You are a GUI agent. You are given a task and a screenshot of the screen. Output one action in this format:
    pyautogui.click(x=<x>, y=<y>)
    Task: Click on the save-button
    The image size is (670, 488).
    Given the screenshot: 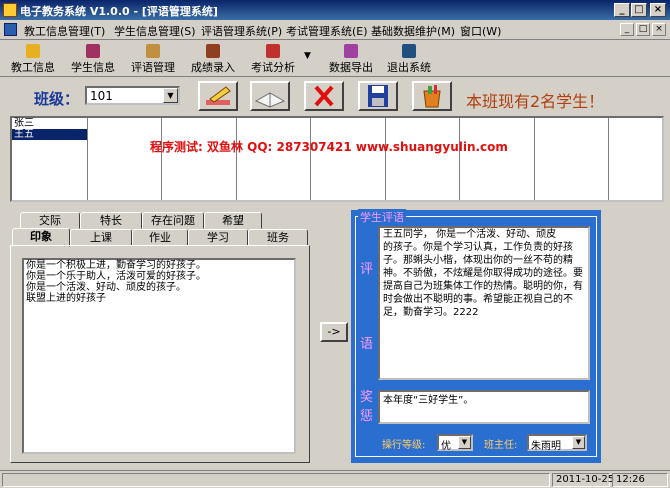 What is the action you would take?
    pyautogui.click(x=378, y=96)
    